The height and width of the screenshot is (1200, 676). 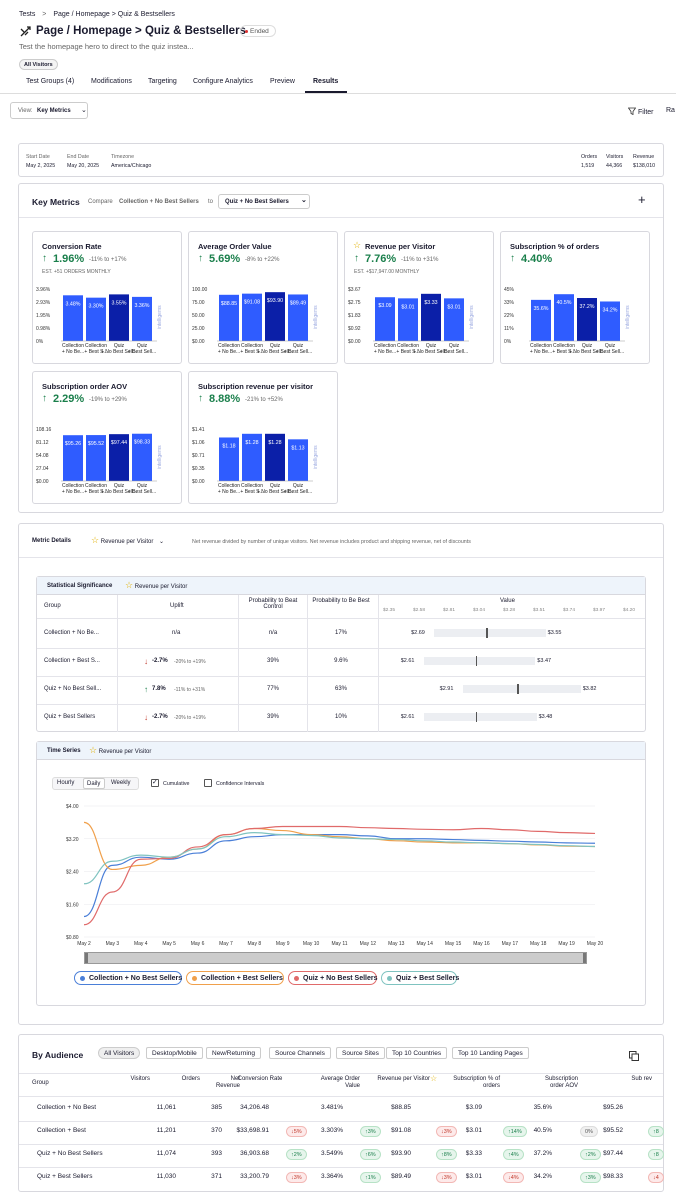 What do you see at coordinates (434, 1078) in the screenshot?
I see `star-icon: ☆` at bounding box center [434, 1078].